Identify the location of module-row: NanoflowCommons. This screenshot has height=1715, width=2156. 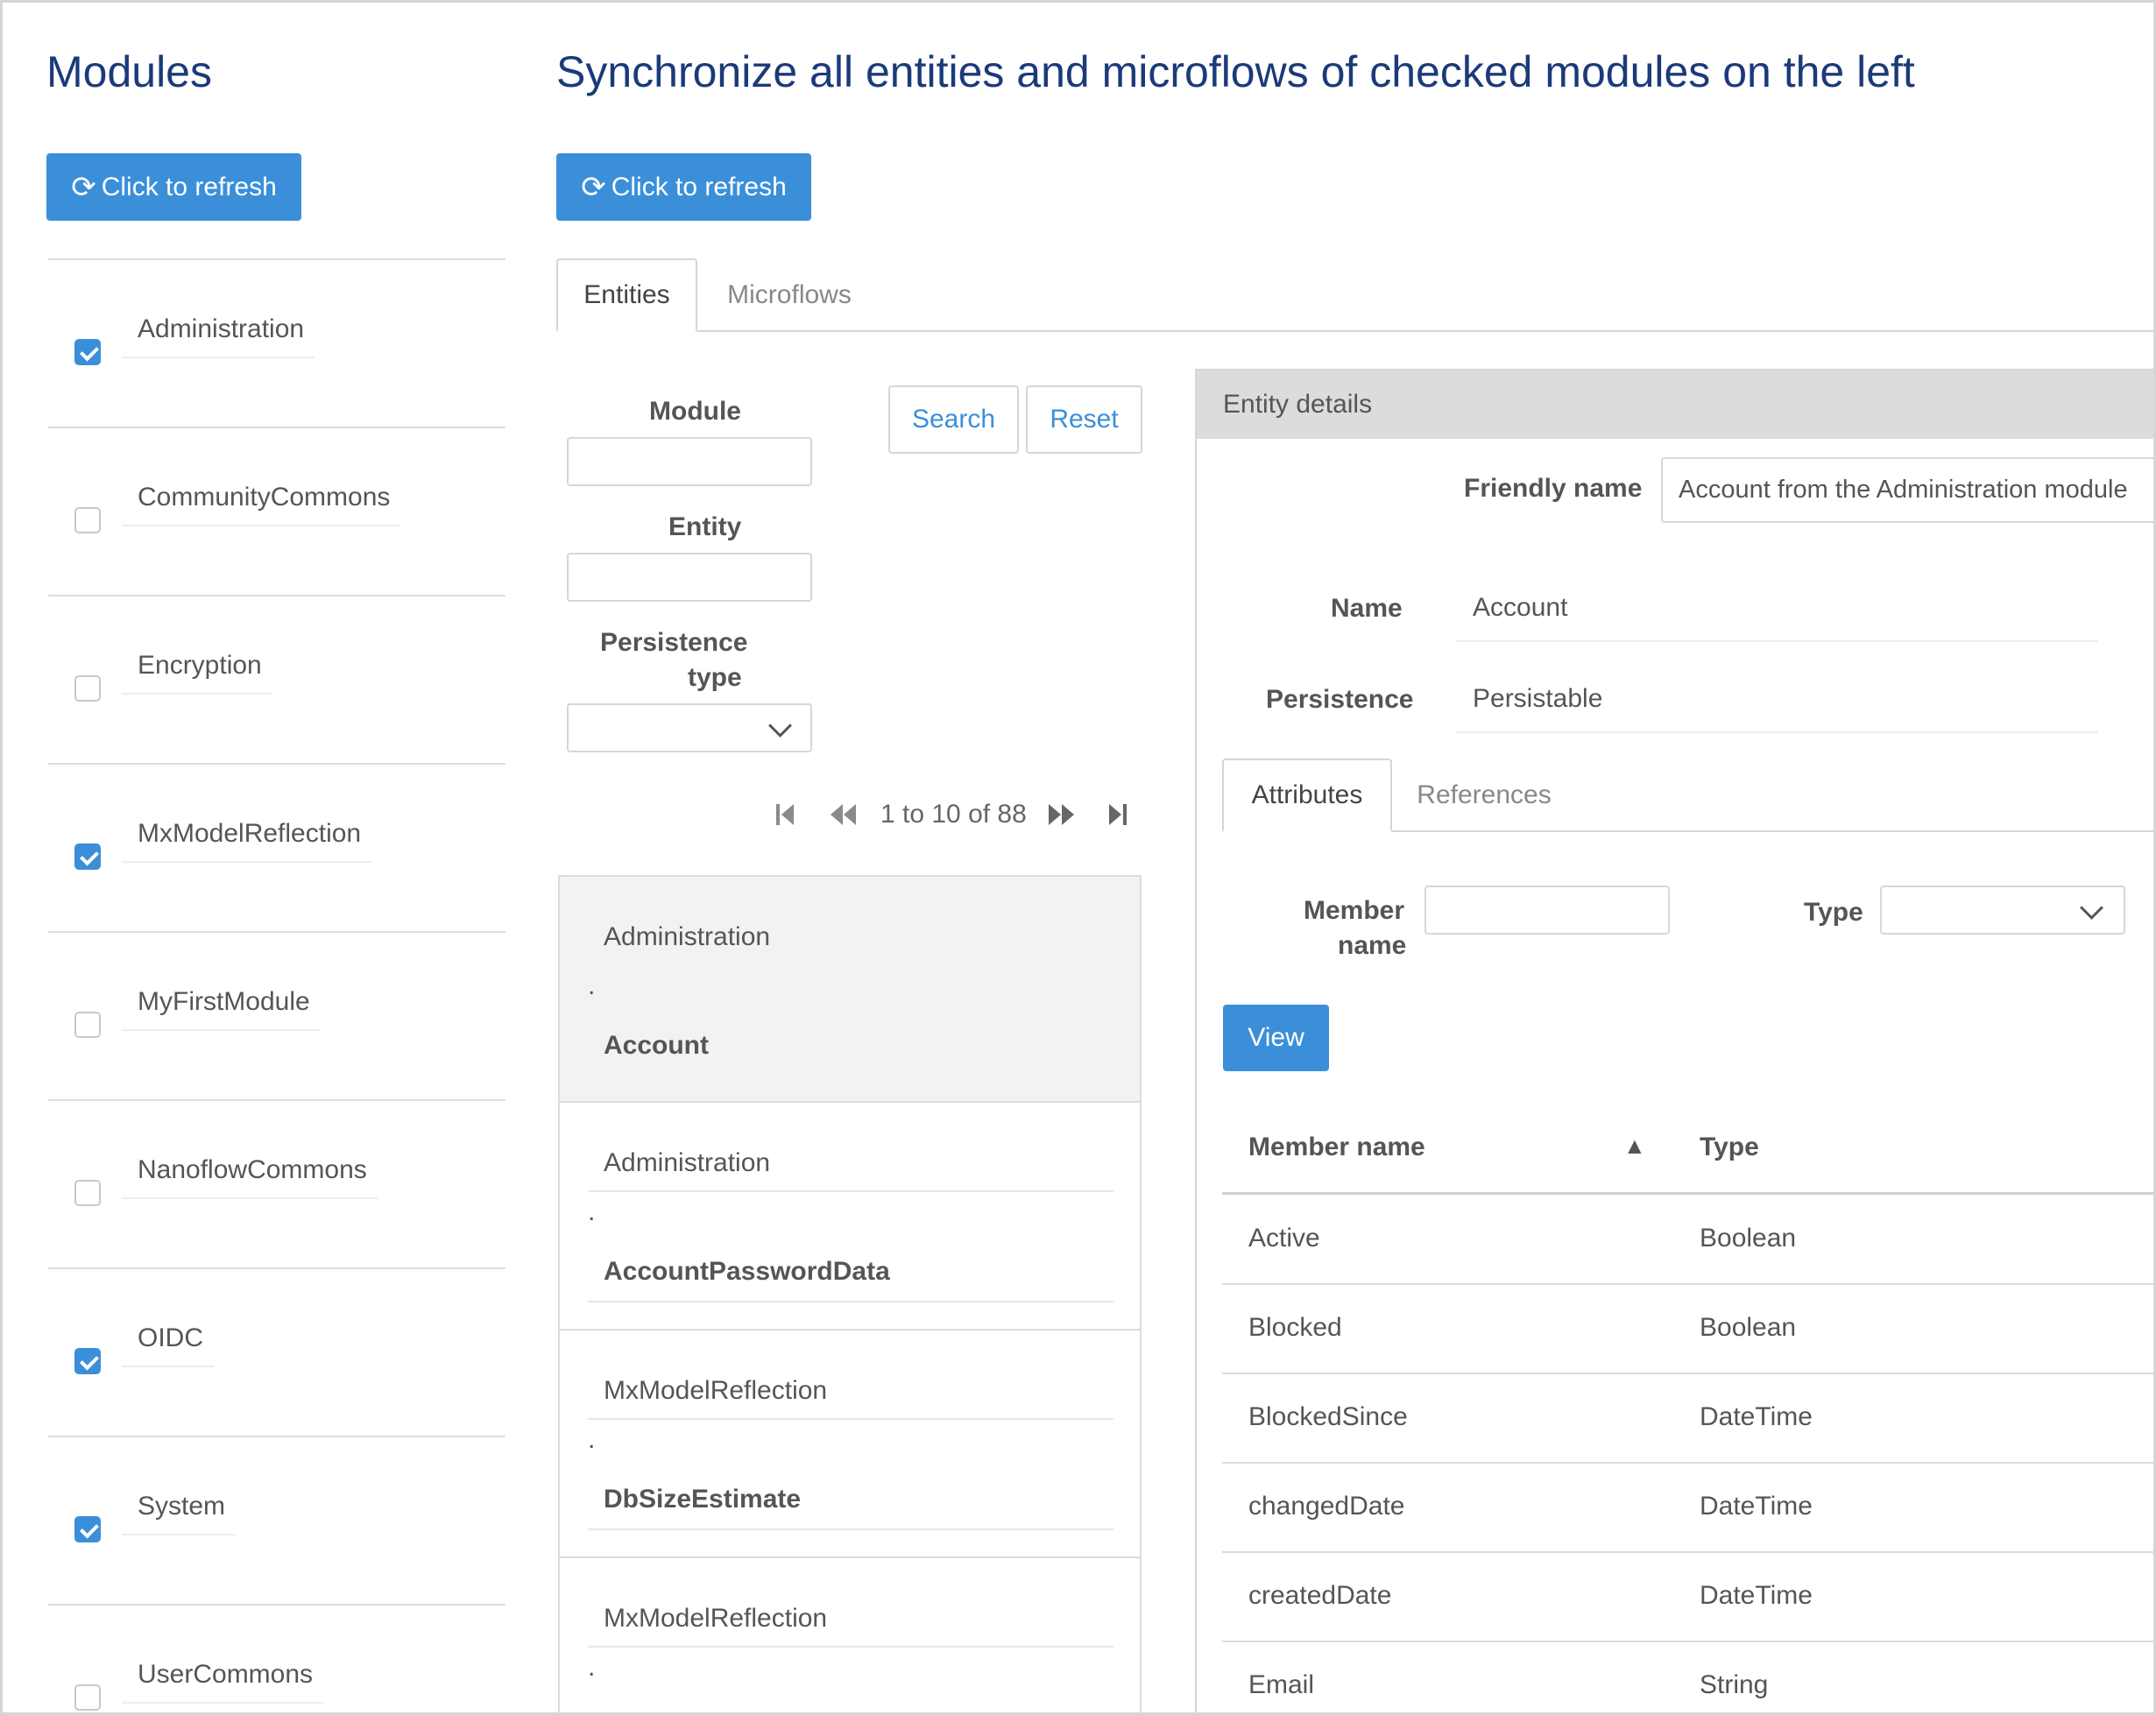
(277, 1183).